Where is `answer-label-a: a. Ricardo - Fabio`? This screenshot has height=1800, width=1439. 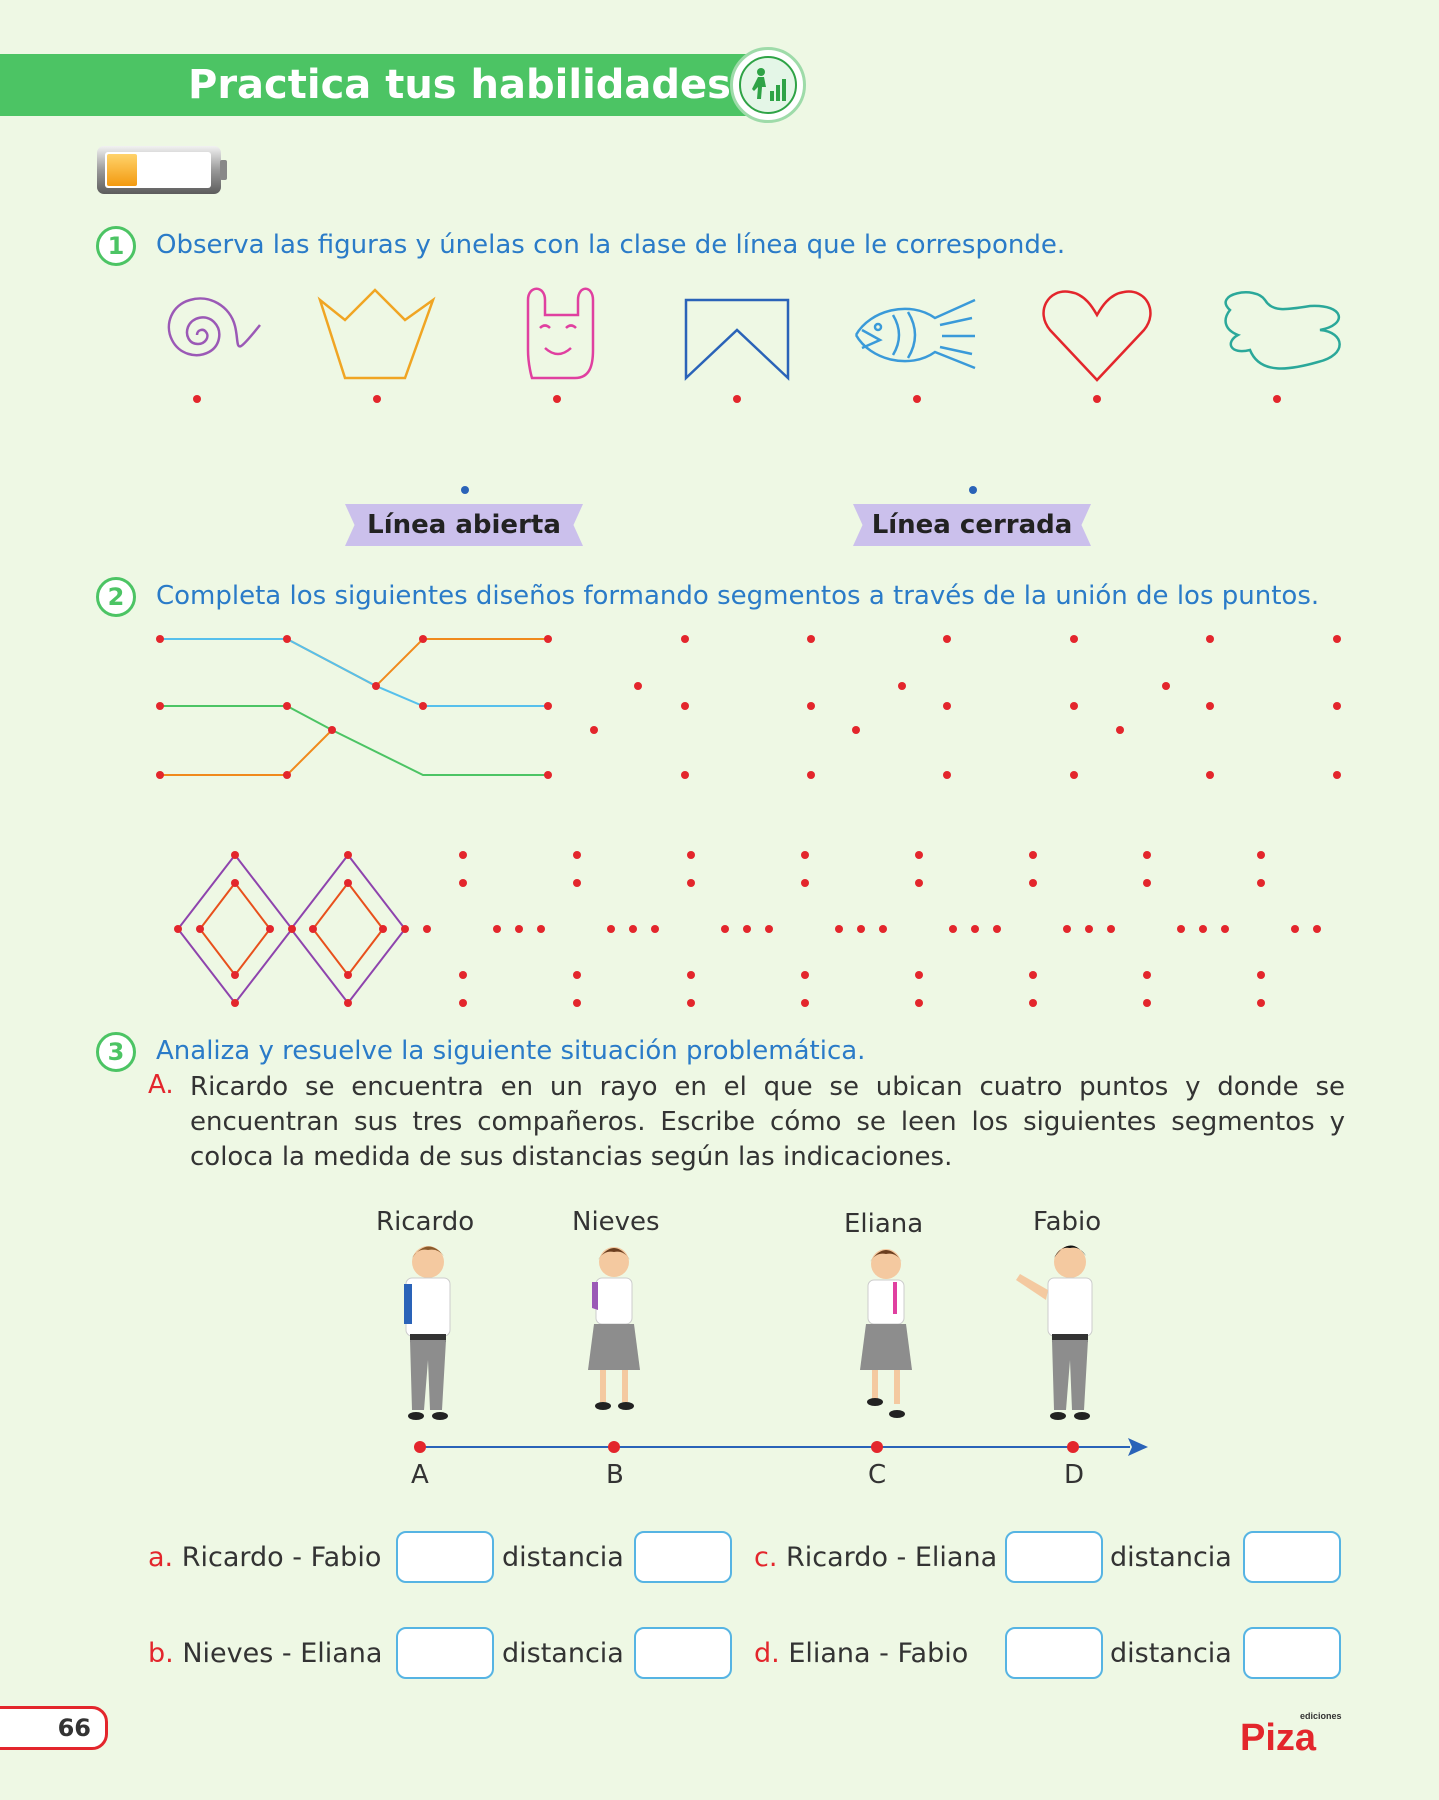
answer-label-a: a. Ricardo - Fabio is located at coordinates (264, 1557).